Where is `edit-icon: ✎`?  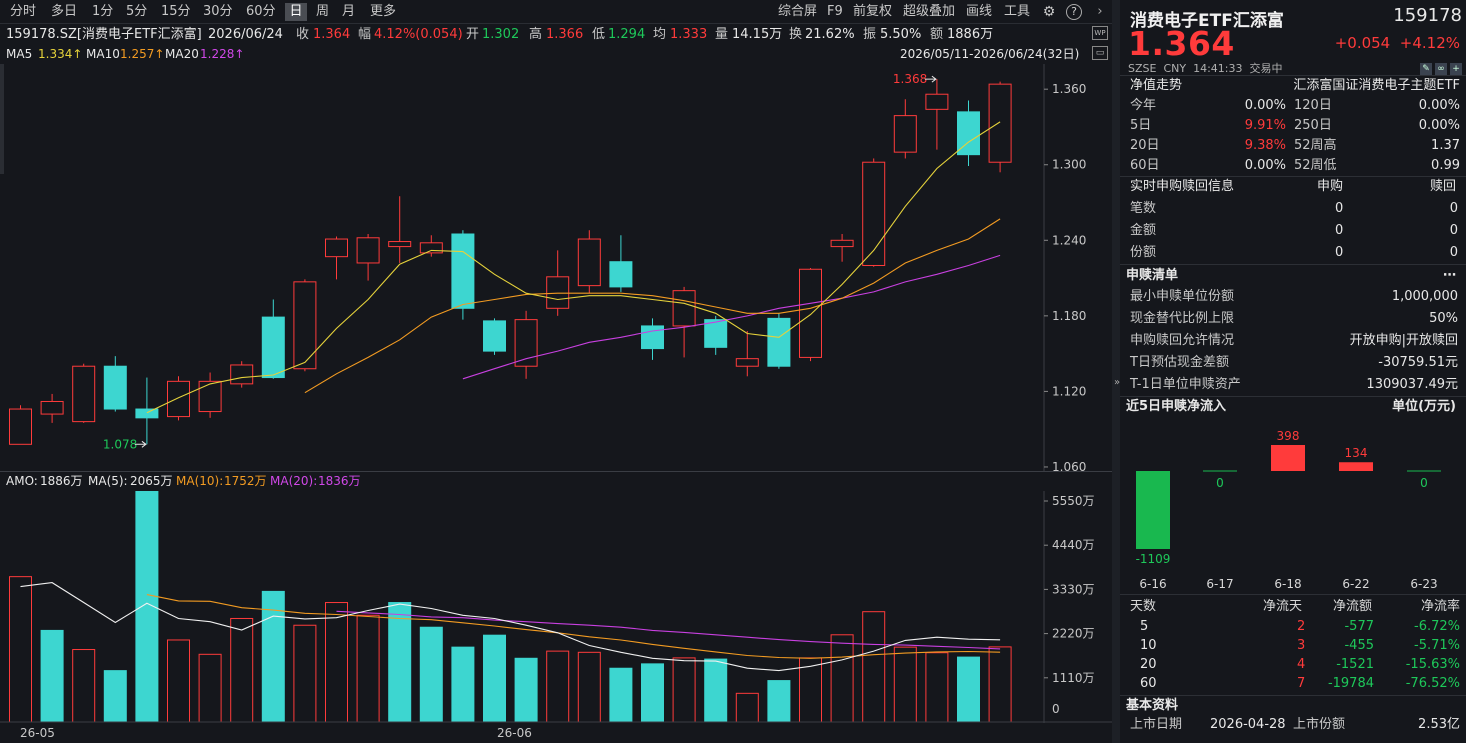
edit-icon: ✎ is located at coordinates (1426, 69).